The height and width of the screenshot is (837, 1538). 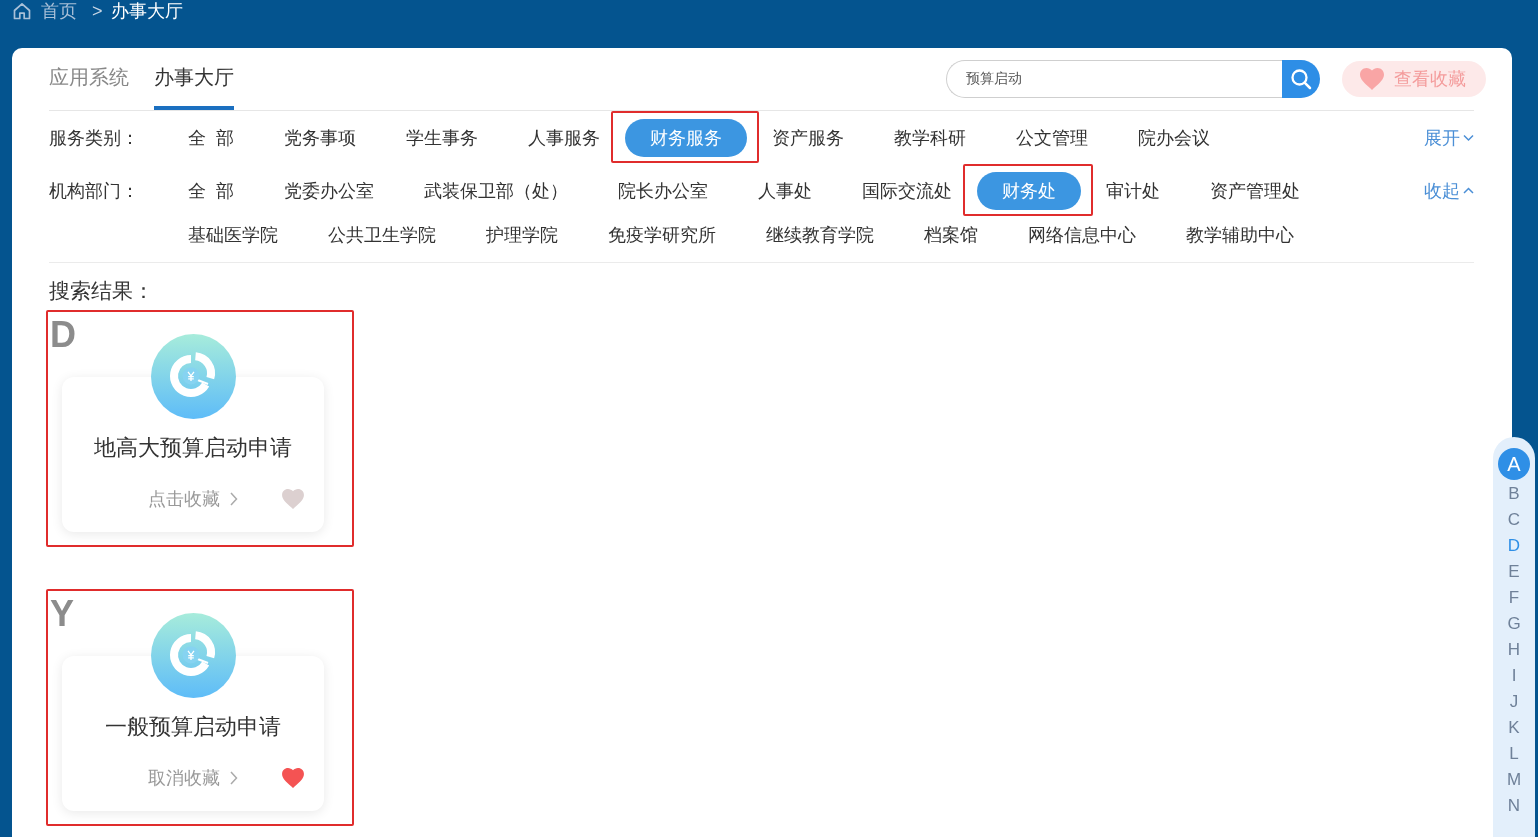 What do you see at coordinates (1468, 138) in the screenshot?
I see `chevron-down-icon` at bounding box center [1468, 138].